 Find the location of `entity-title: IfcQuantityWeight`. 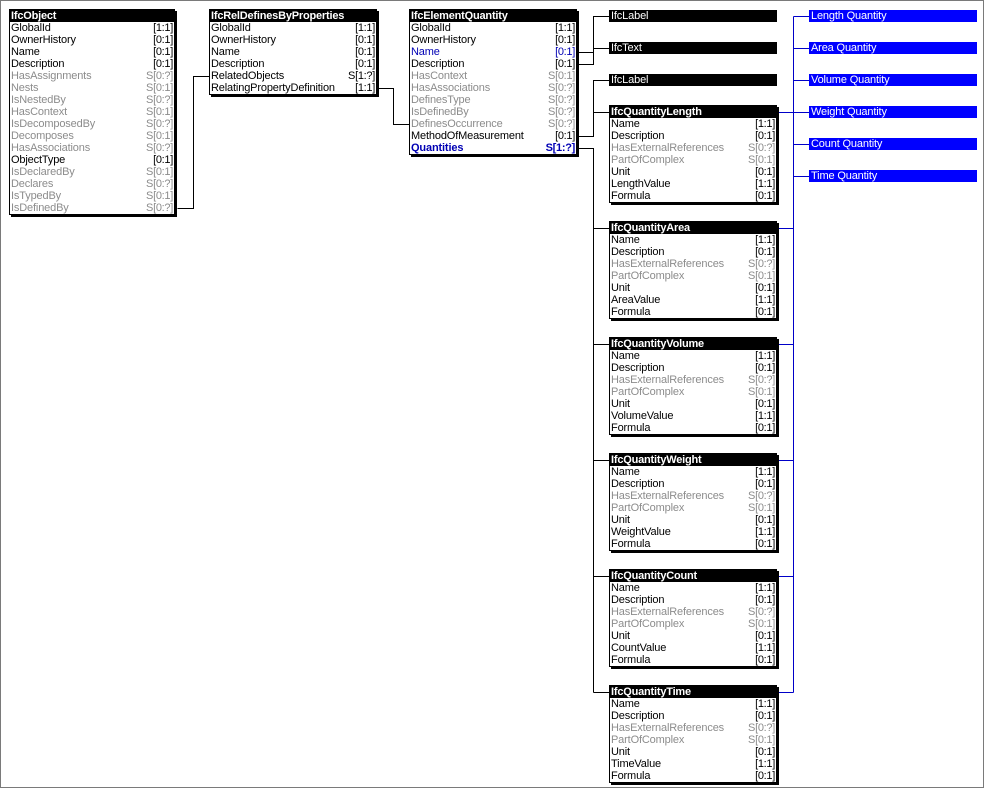

entity-title: IfcQuantityWeight is located at coordinates (693, 460).